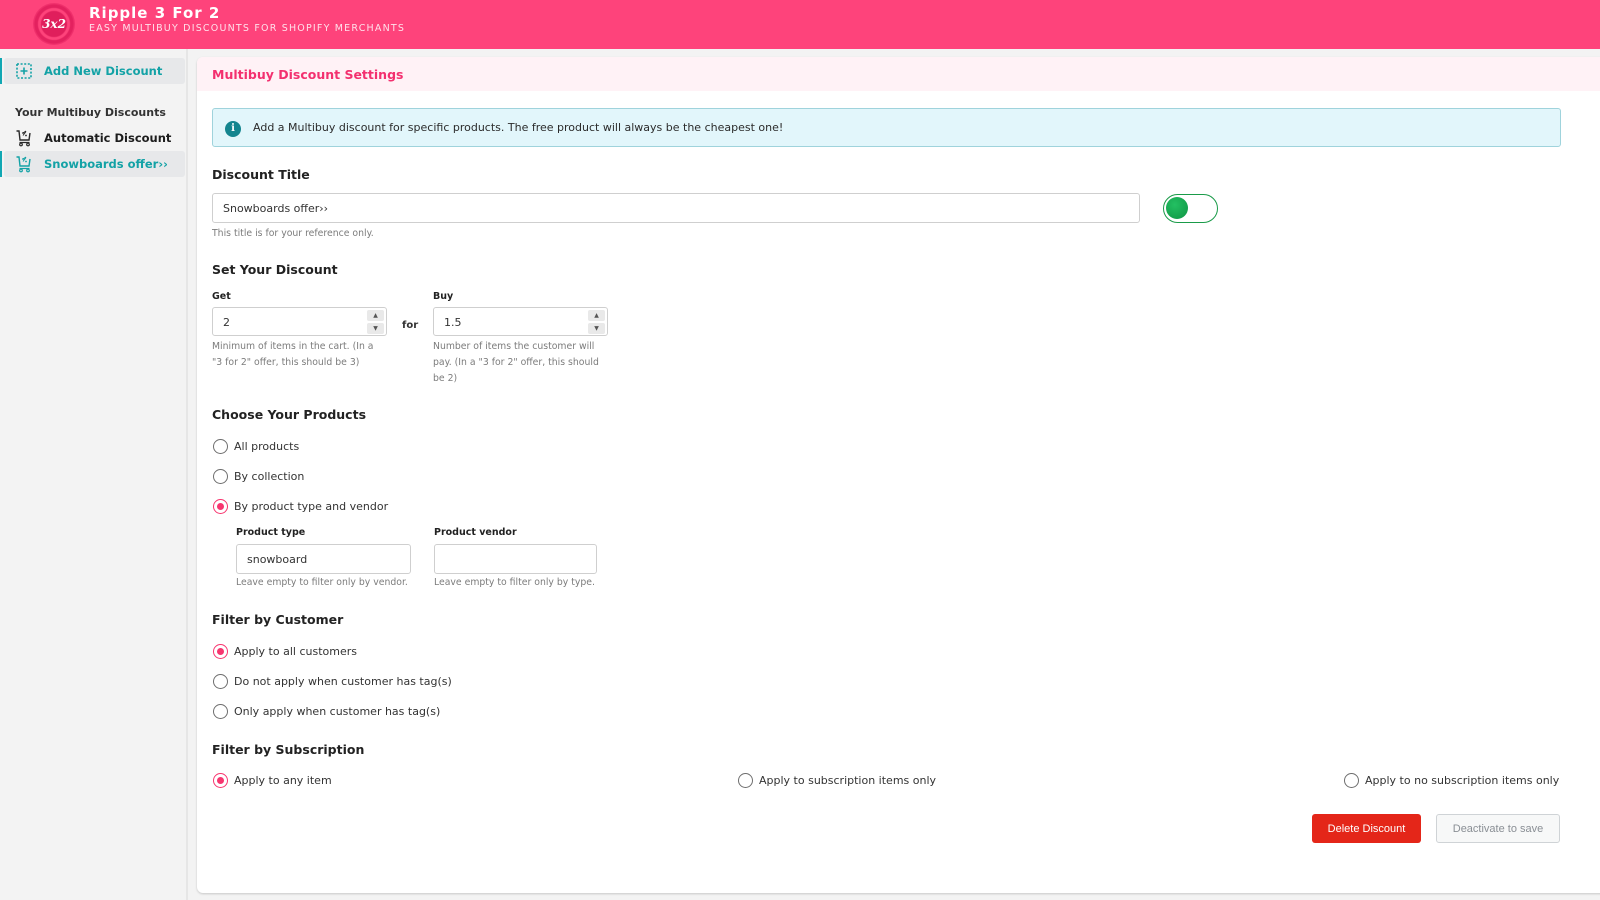 This screenshot has height=900, width=1600. Describe the element at coordinates (515, 559) in the screenshot. I see `product-vendor-input` at that location.